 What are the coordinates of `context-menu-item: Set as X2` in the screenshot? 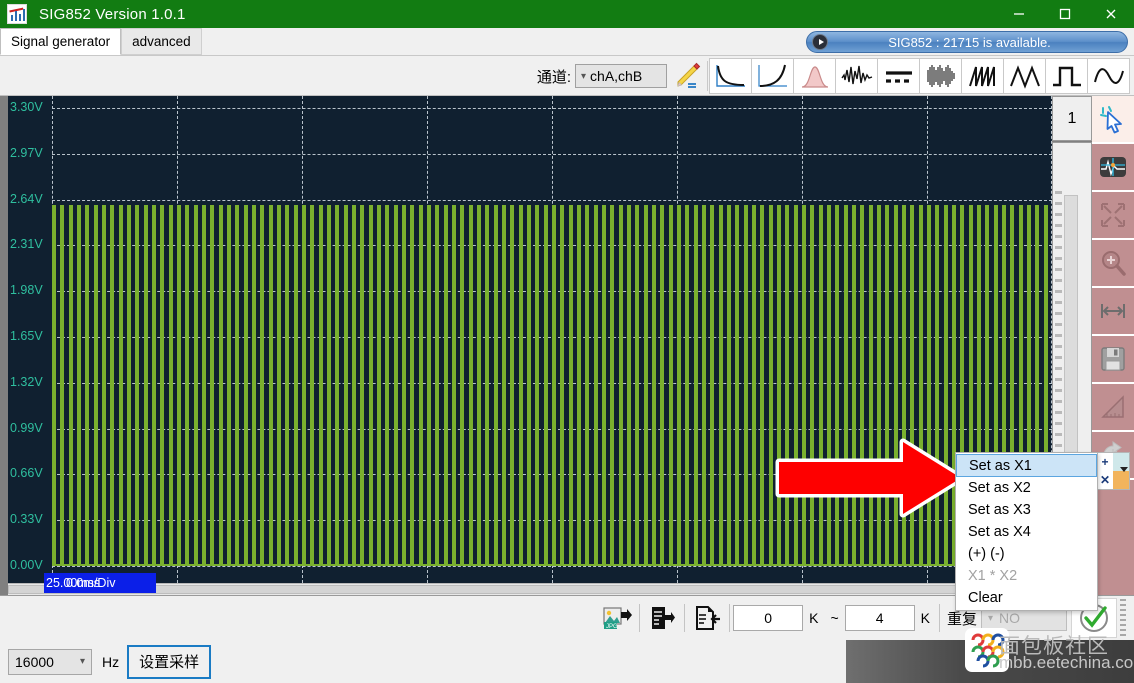 It's located at (1026, 488).